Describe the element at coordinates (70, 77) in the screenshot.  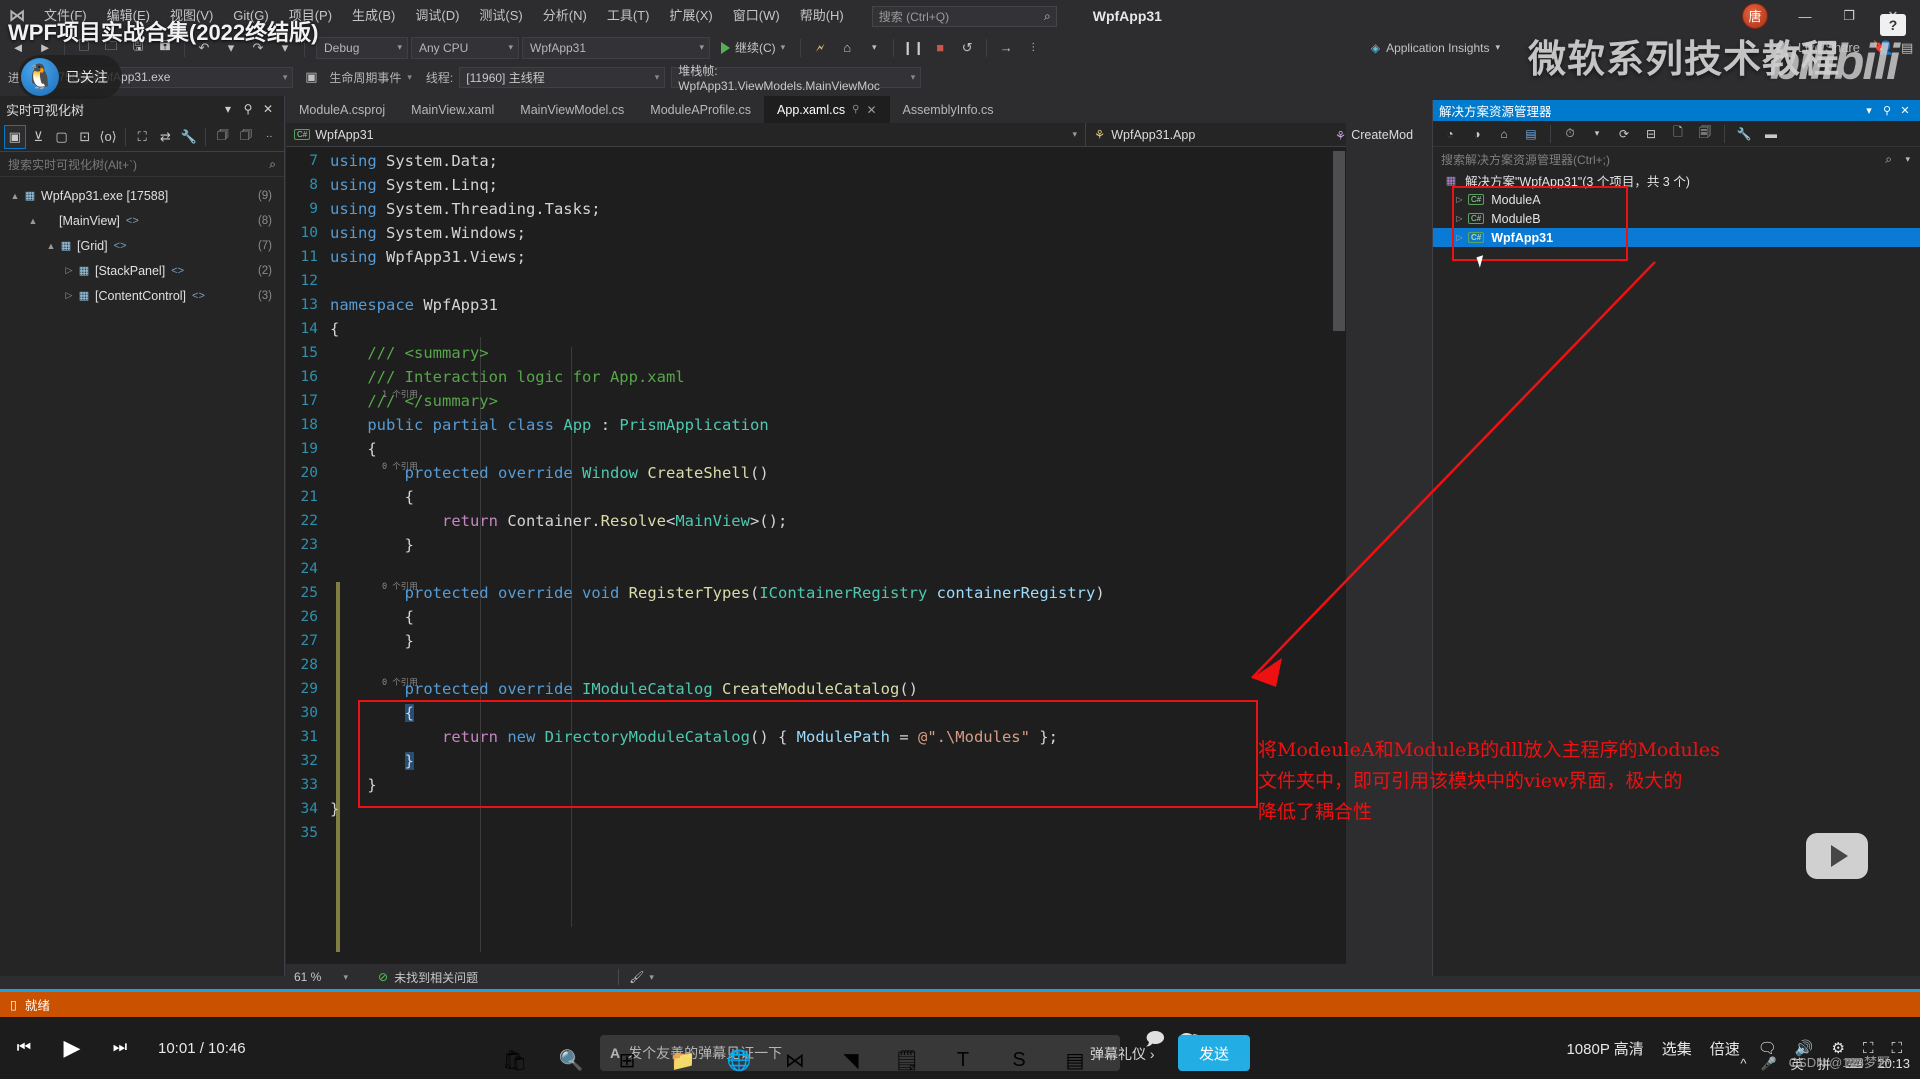
I see `follow-badge: 已关注` at that location.